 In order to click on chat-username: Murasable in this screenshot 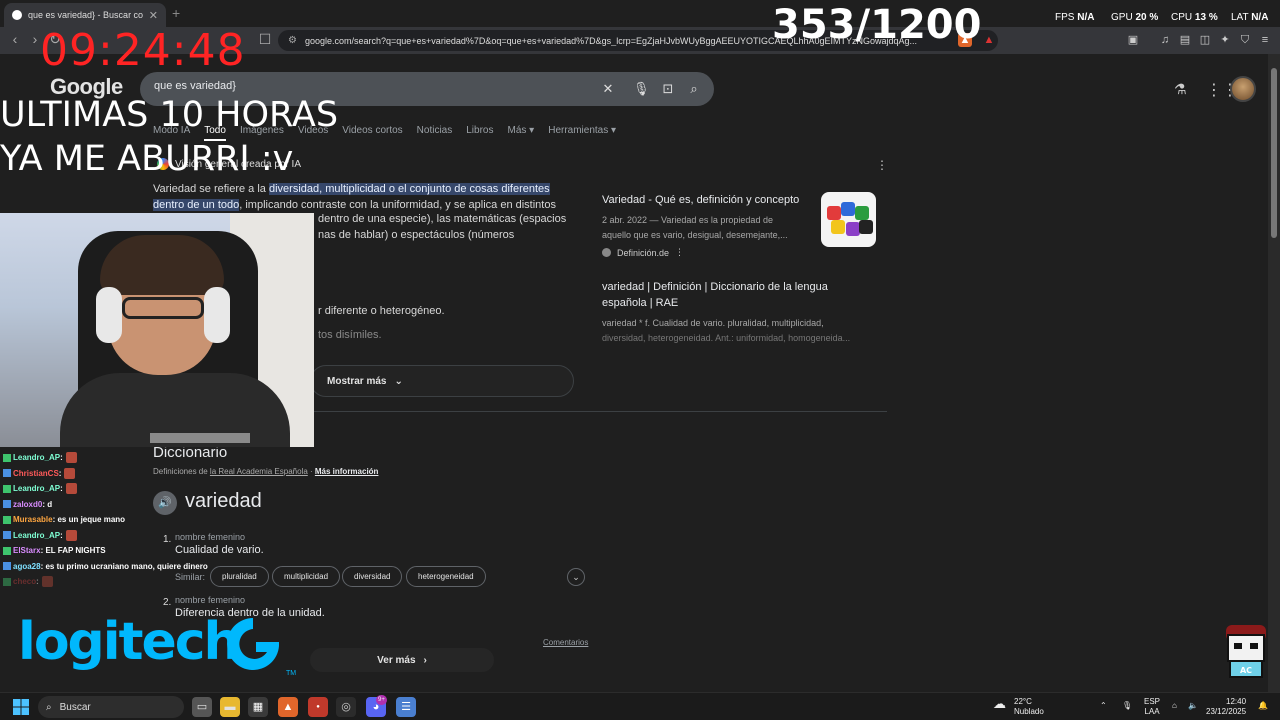, I will do `click(33, 520)`.